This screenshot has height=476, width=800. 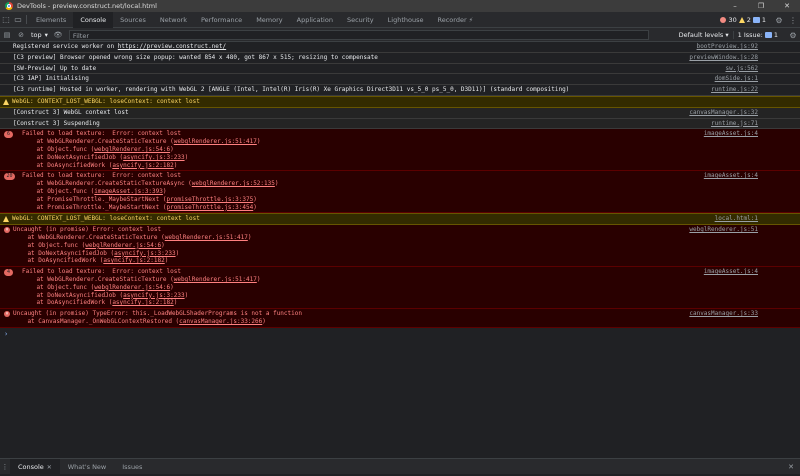 I want to click on close-window-icon: ✕, so click(x=787, y=6).